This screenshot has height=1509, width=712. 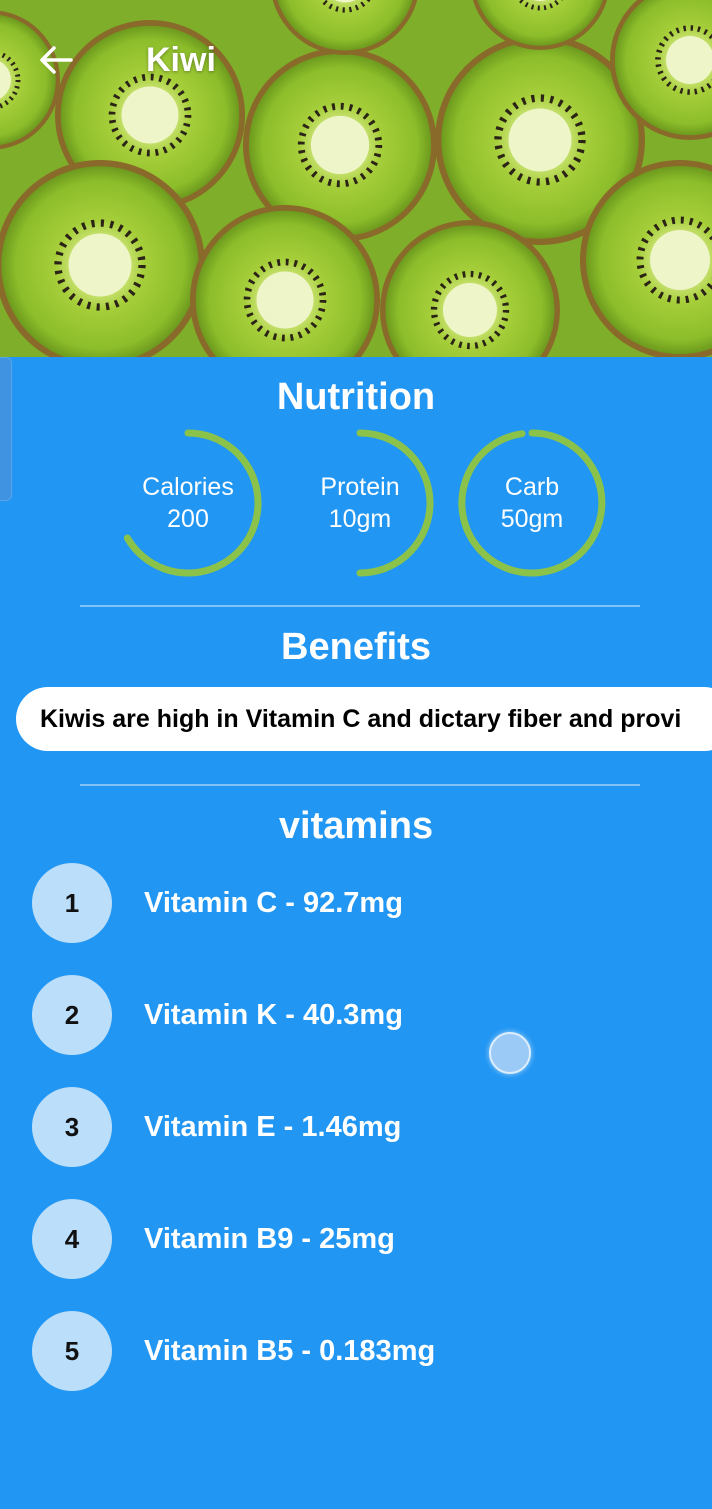 What do you see at coordinates (269, 1239) in the screenshot?
I see `list-item-label: Vitamin B9 - 25mg` at bounding box center [269, 1239].